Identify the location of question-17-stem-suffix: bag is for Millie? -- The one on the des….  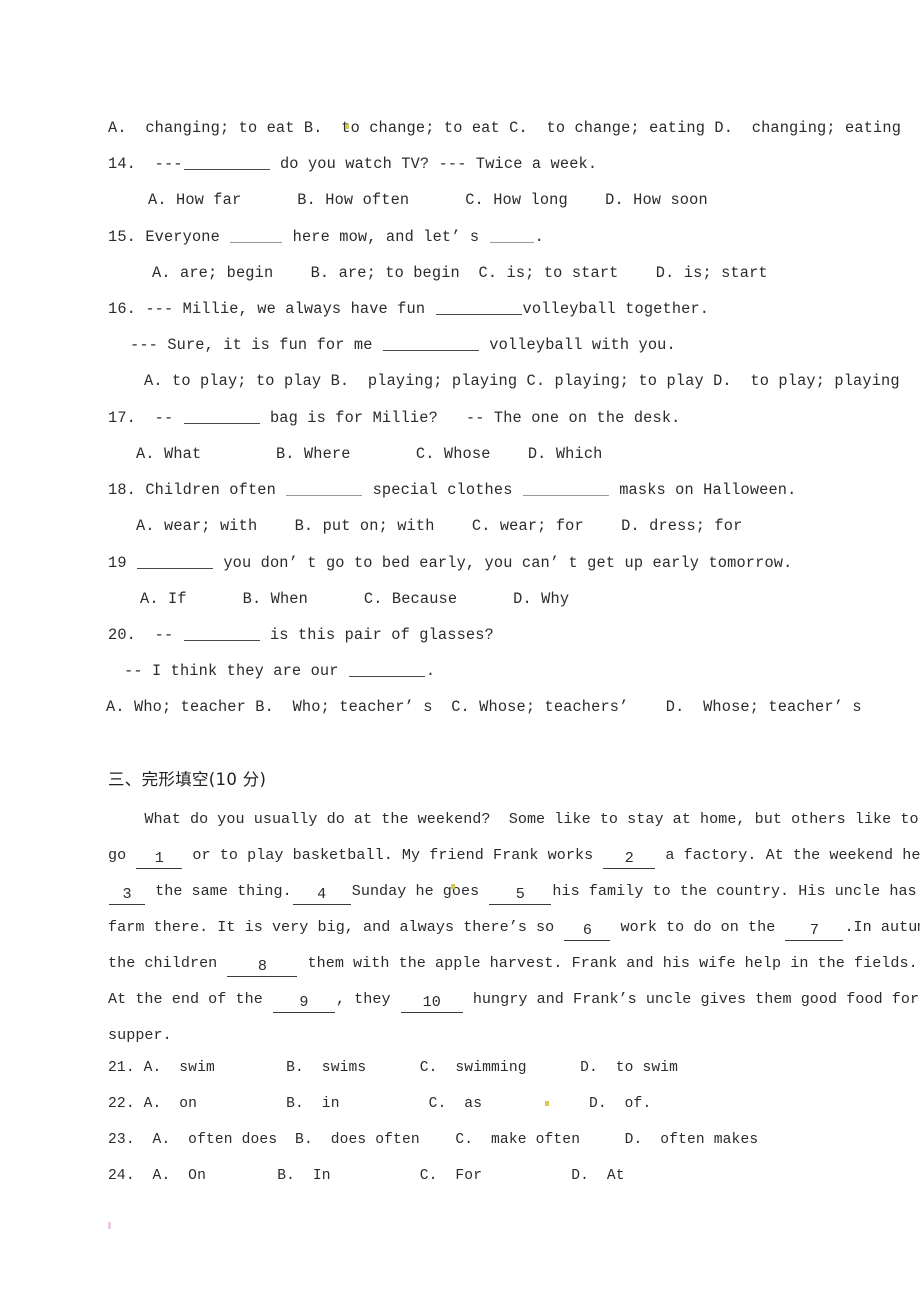
(470, 418).